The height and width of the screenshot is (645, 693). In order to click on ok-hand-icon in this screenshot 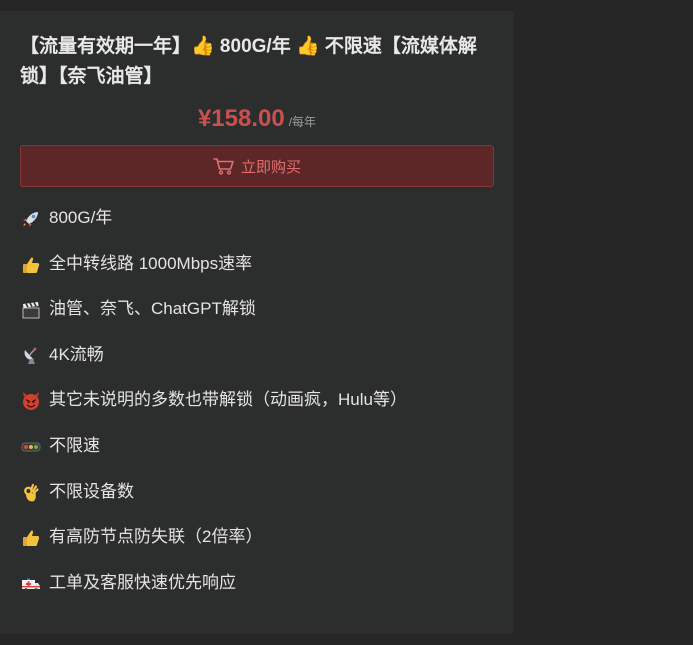, I will do `click(32, 492)`.